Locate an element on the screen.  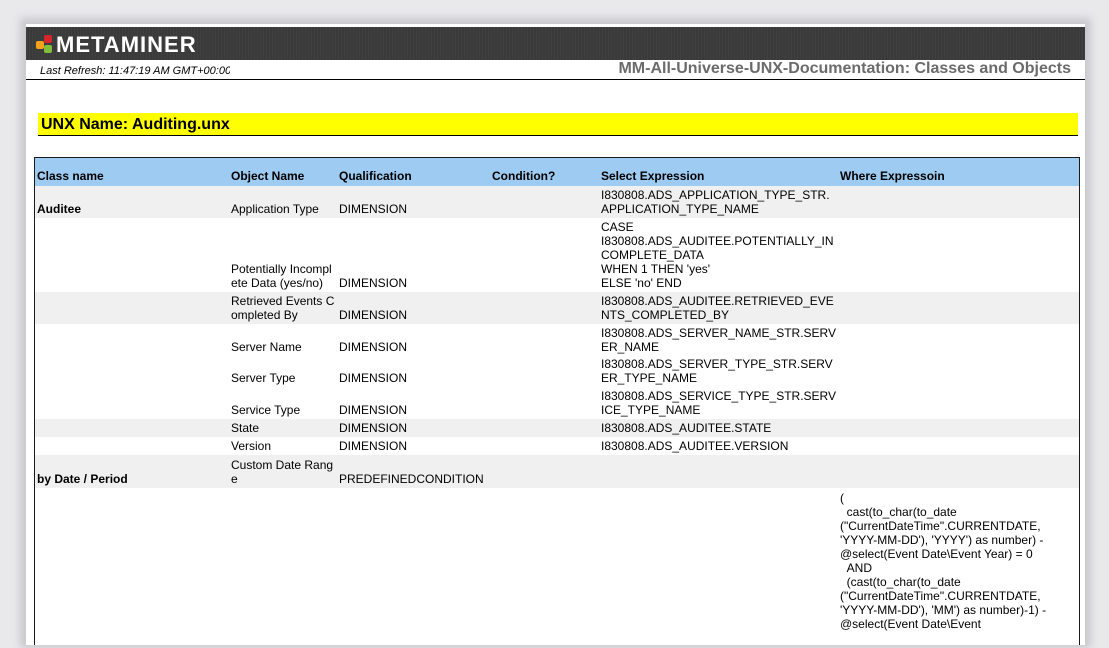
header-divider is located at coordinates (555, 79).